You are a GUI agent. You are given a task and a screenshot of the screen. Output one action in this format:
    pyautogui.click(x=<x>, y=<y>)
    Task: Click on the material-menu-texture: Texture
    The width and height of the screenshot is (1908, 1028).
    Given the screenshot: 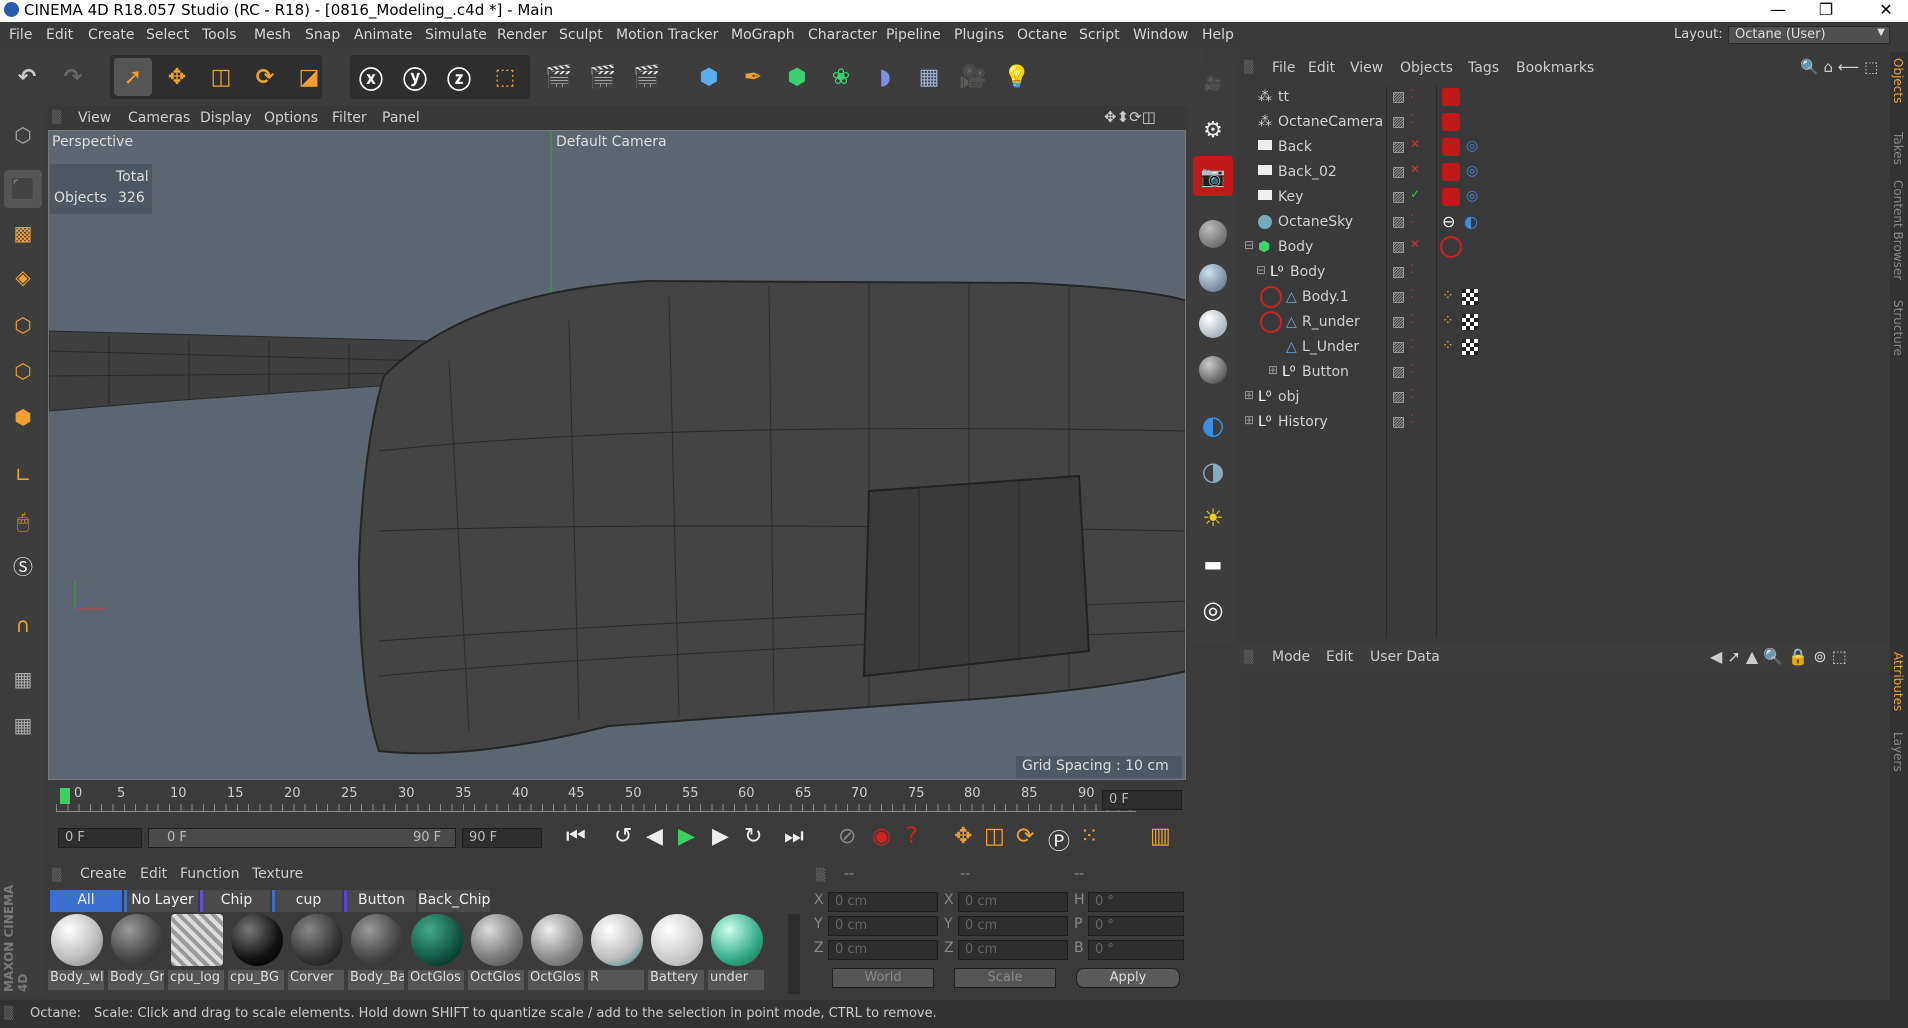 What is the action you would take?
    pyautogui.click(x=277, y=874)
    